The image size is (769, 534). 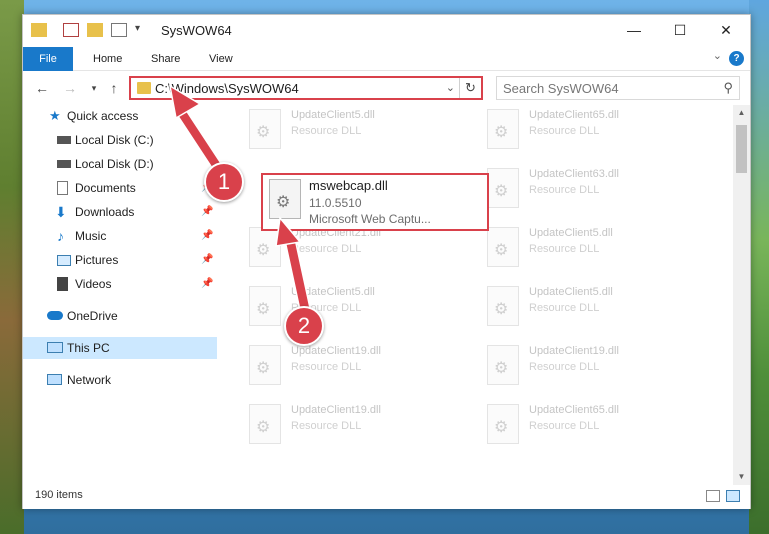 I want to click on arrow-2-head, so click(x=288, y=231).